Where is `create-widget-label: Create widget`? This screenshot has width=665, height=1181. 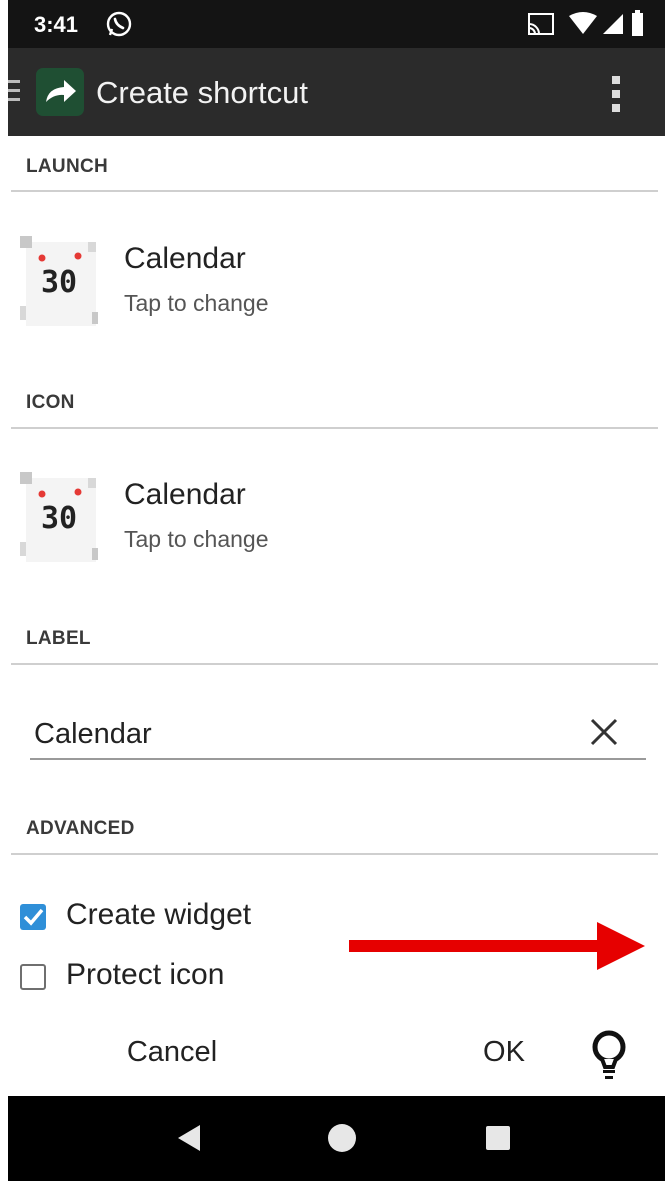 create-widget-label: Create widget is located at coordinates (159, 914).